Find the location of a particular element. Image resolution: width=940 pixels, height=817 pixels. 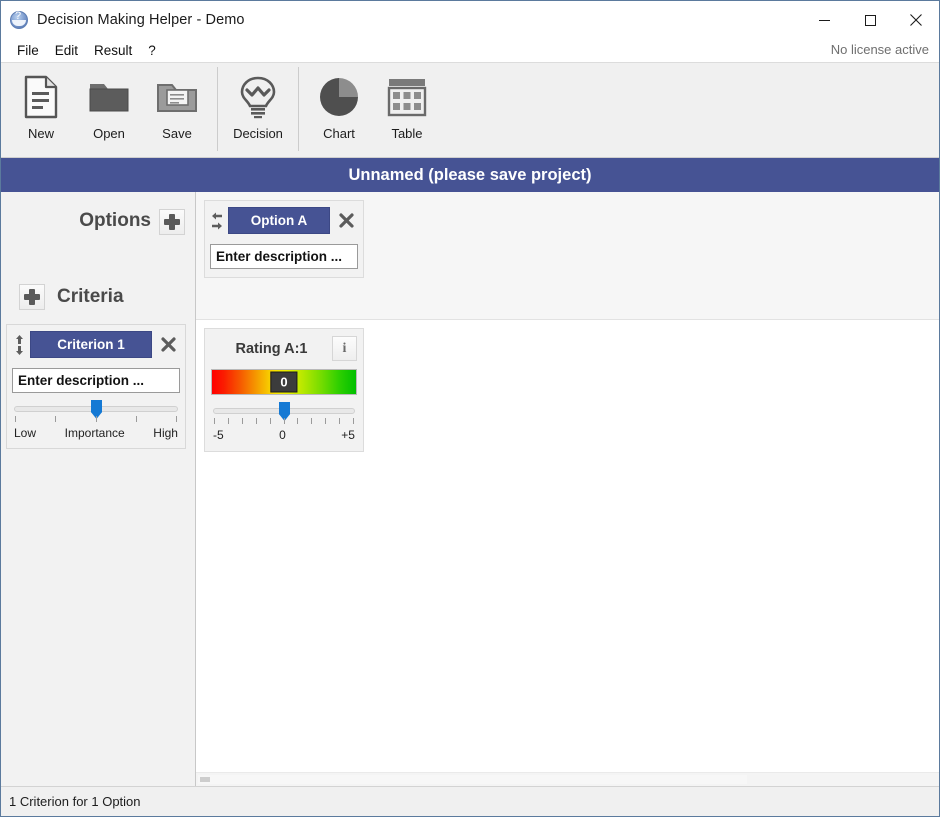

menu-item-result: Result is located at coordinates (113, 50).